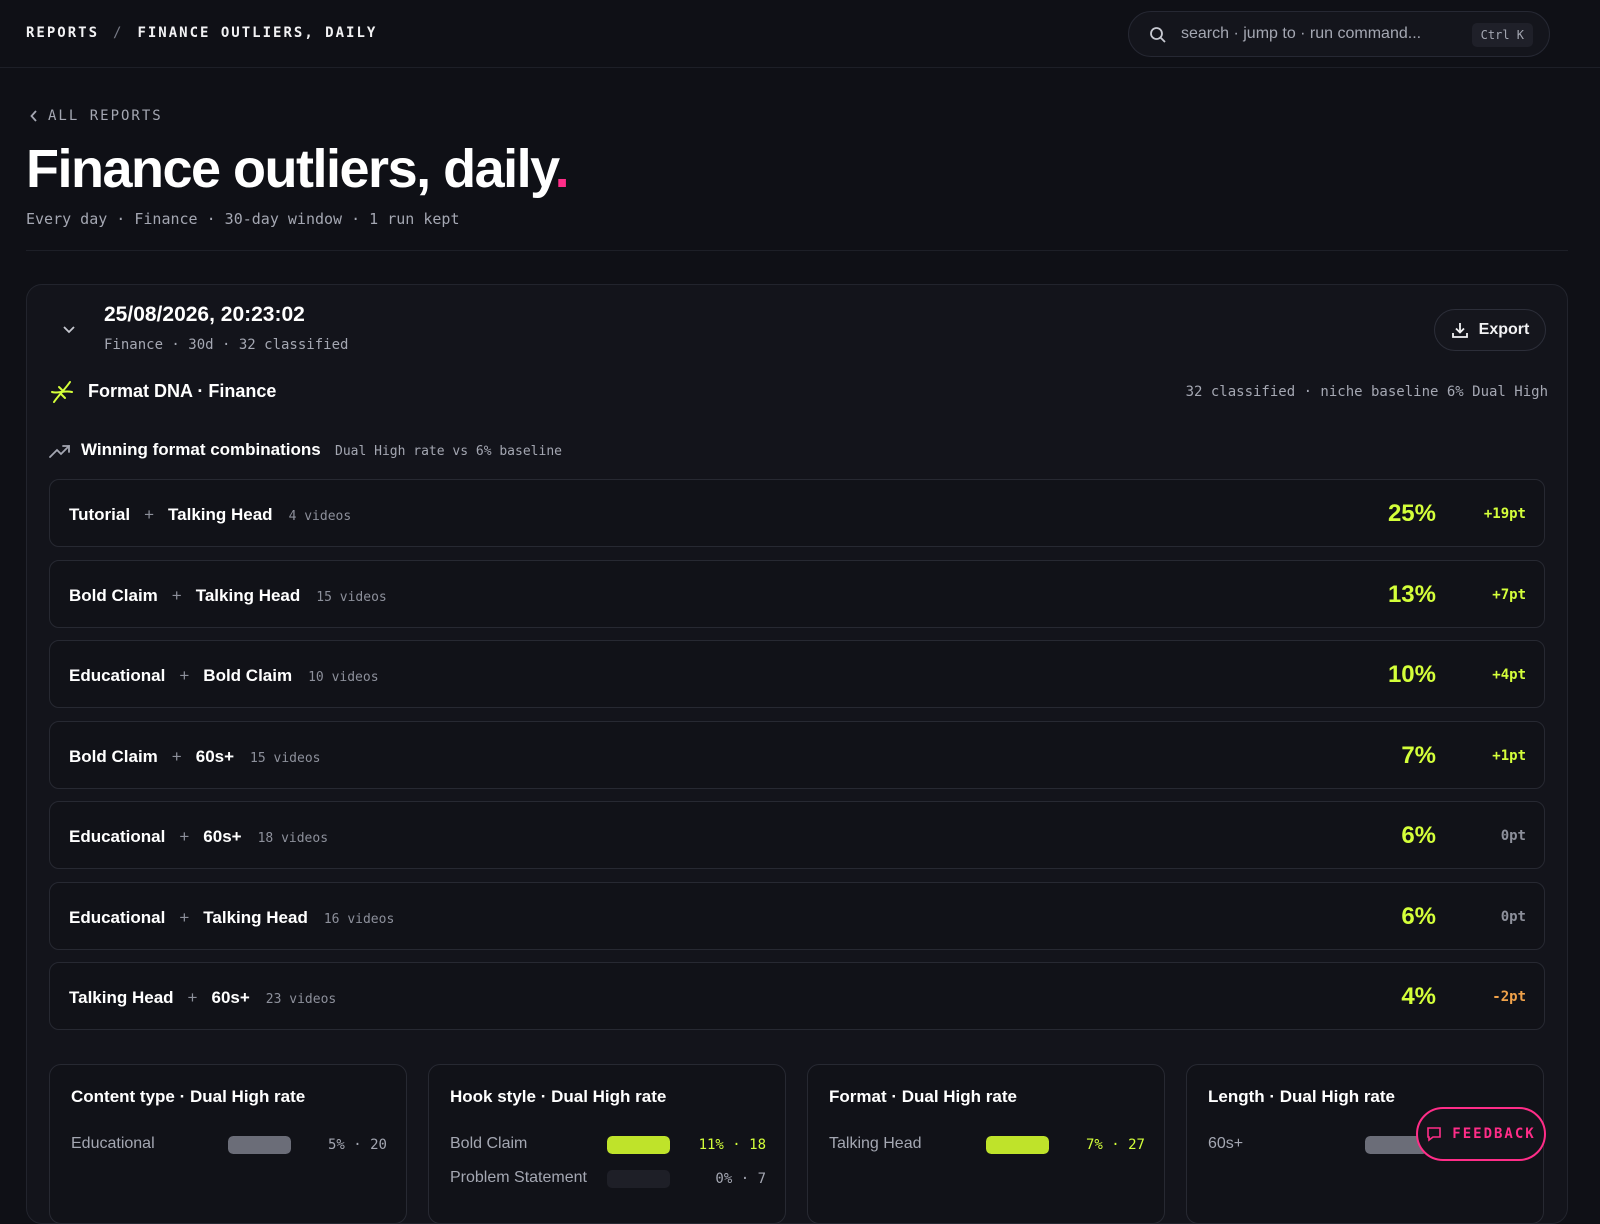  I want to click on combo-second: Bold Claim, so click(248, 675).